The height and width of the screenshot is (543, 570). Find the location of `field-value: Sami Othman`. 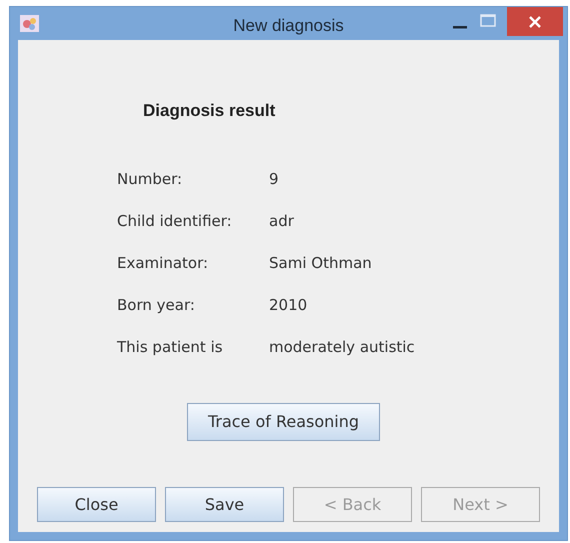

field-value: Sami Othman is located at coordinates (321, 263).